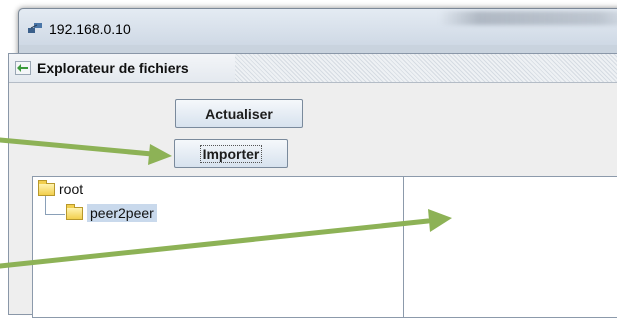  I want to click on import-button-label: Importer, so click(231, 153).